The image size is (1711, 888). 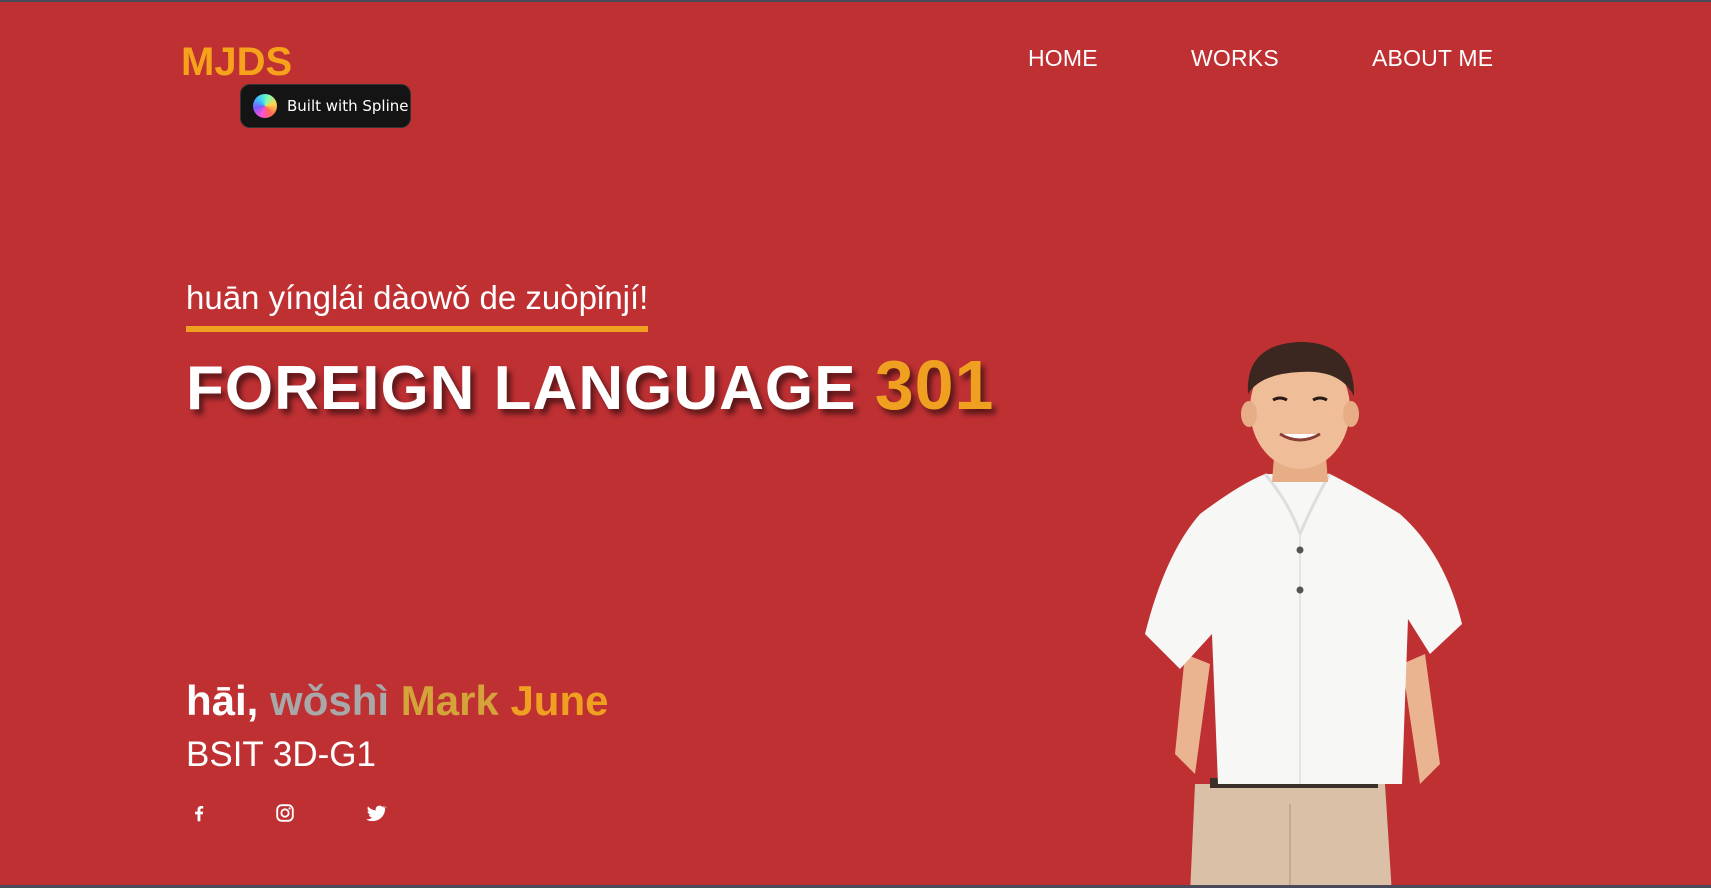 What do you see at coordinates (521, 388) in the screenshot?
I see `title-main: FOREIGN LANGUAGE` at bounding box center [521, 388].